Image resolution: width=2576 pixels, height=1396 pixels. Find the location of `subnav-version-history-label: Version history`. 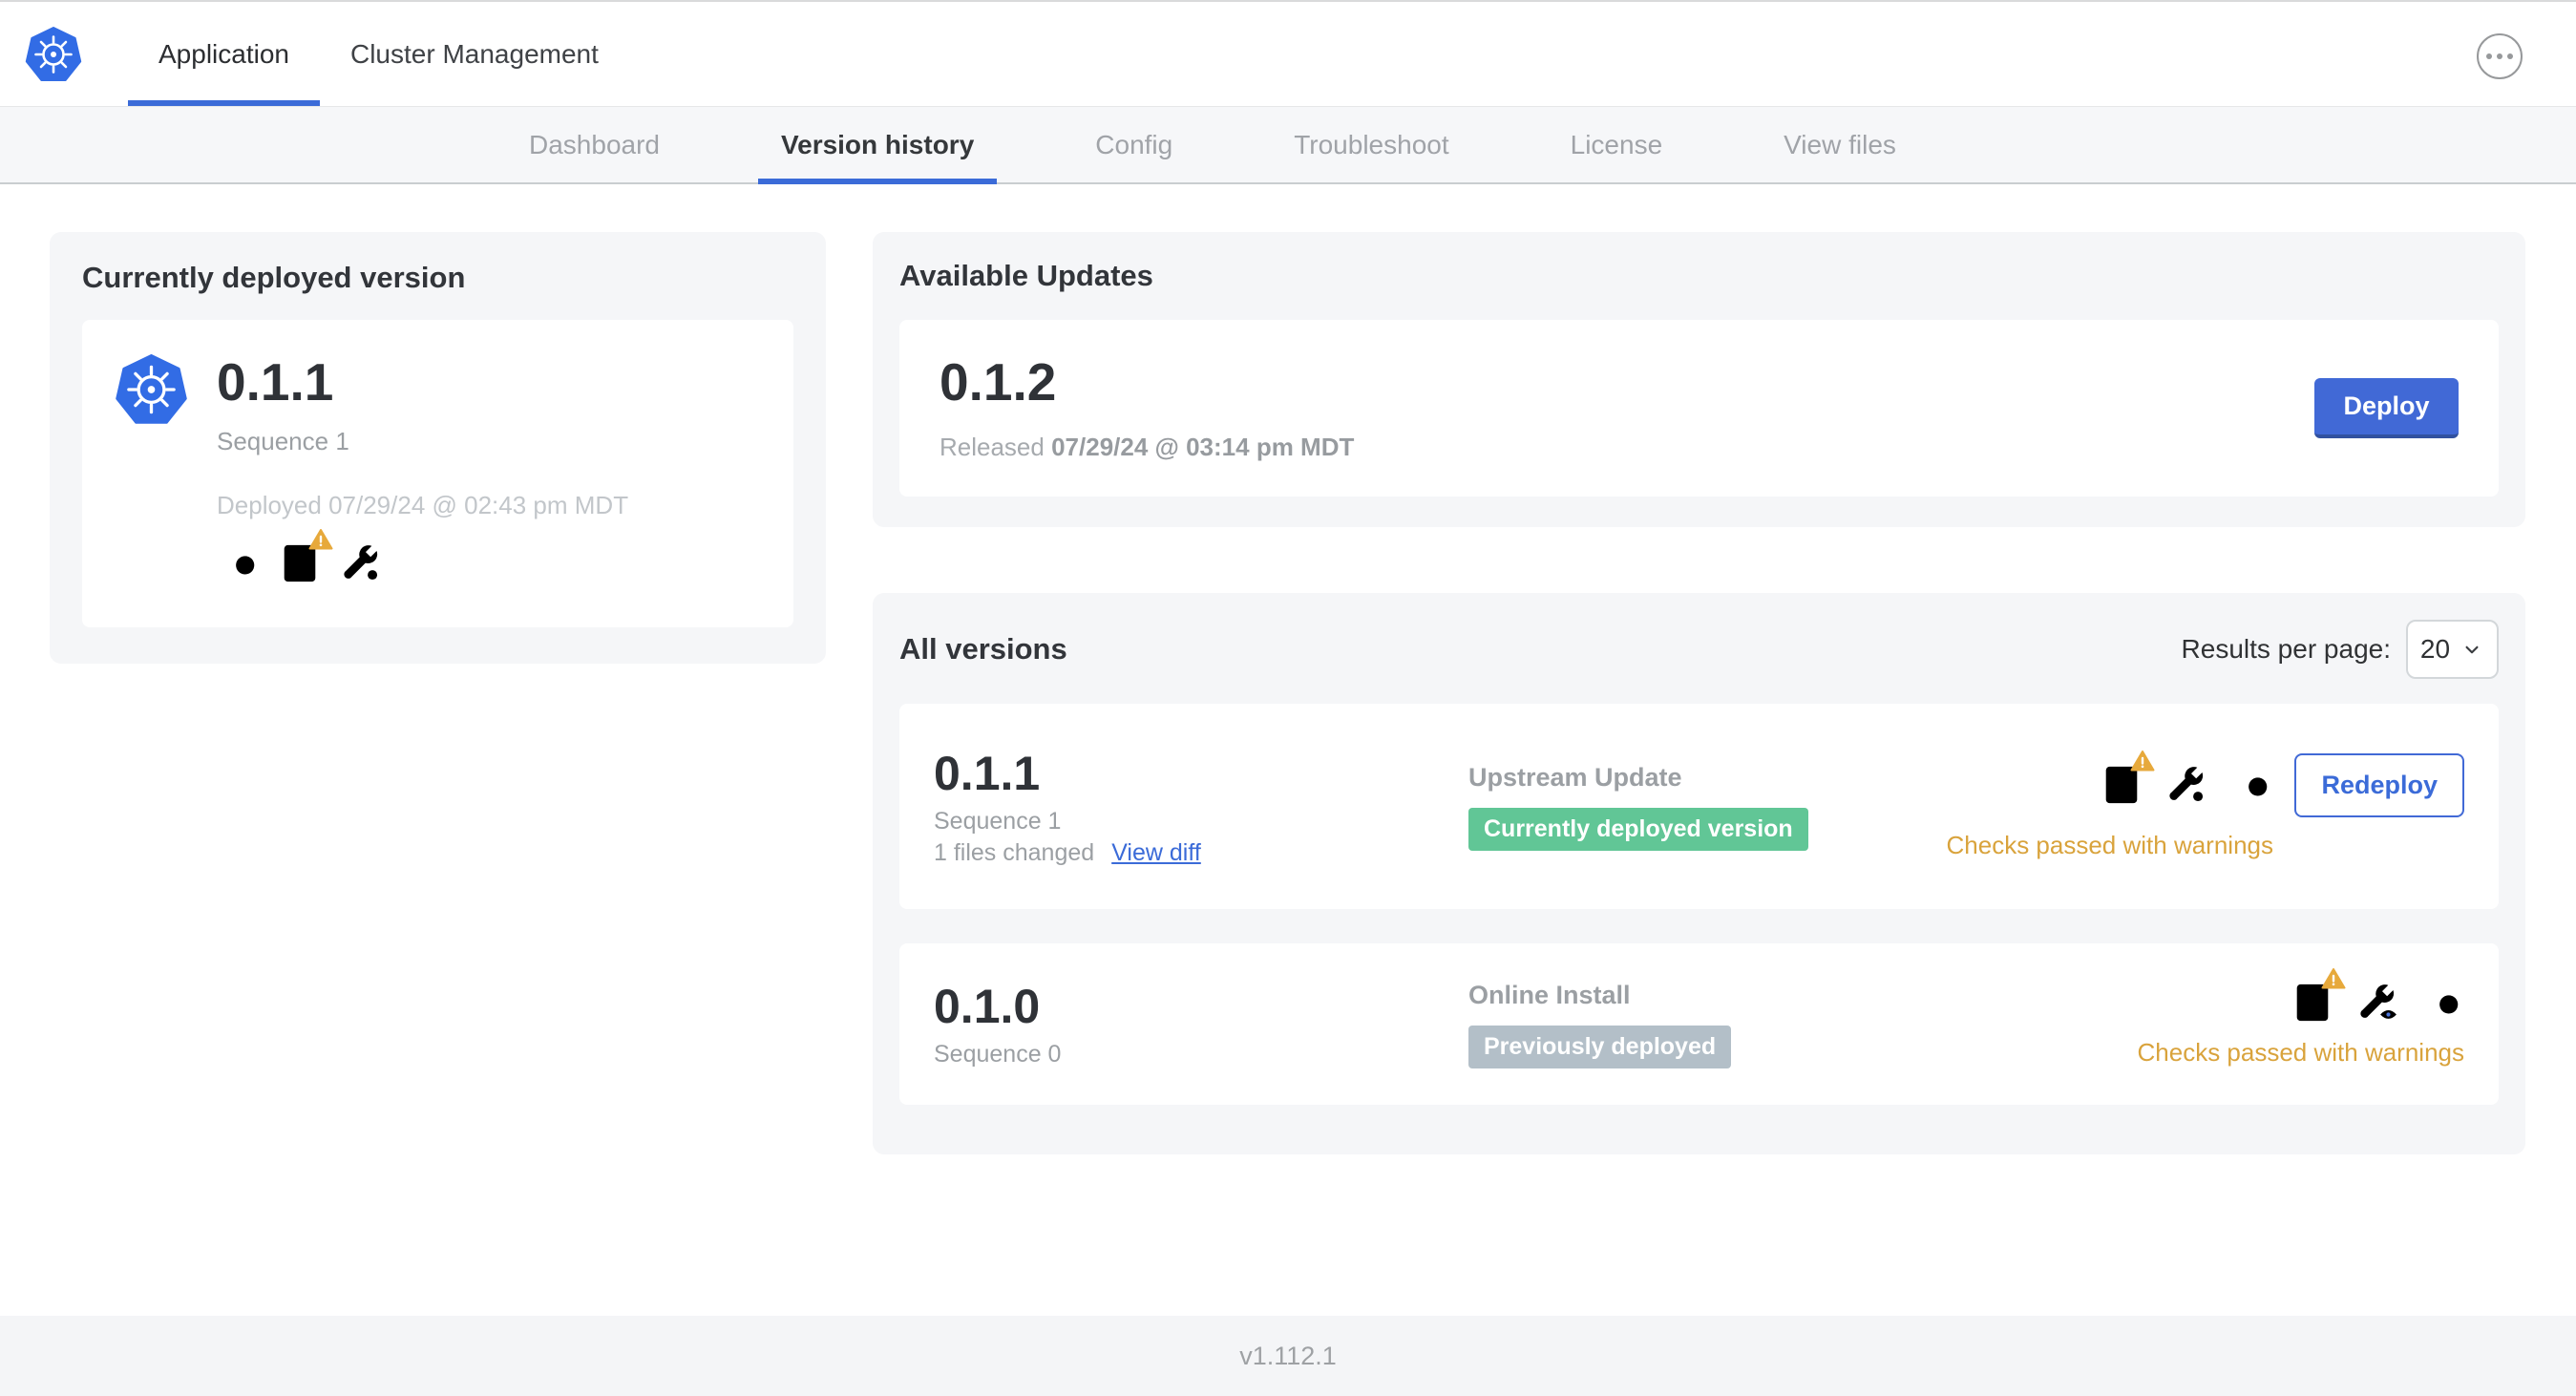

subnav-version-history-label: Version history is located at coordinates (877, 144).